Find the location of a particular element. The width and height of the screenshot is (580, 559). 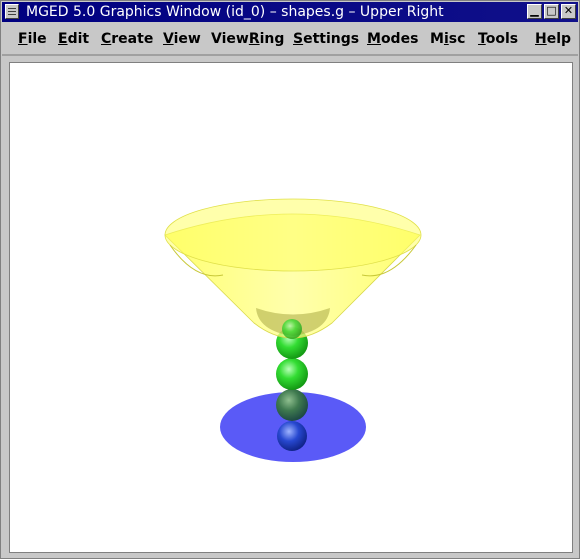

sphere-top is located at coordinates (292, 329).